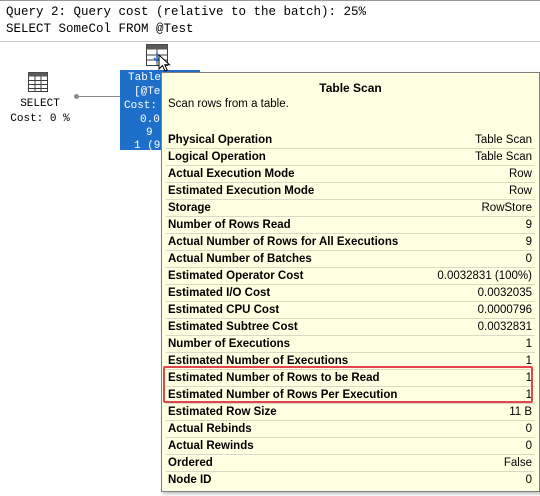  I want to click on property-row: Number of Executions 1, so click(350, 344).